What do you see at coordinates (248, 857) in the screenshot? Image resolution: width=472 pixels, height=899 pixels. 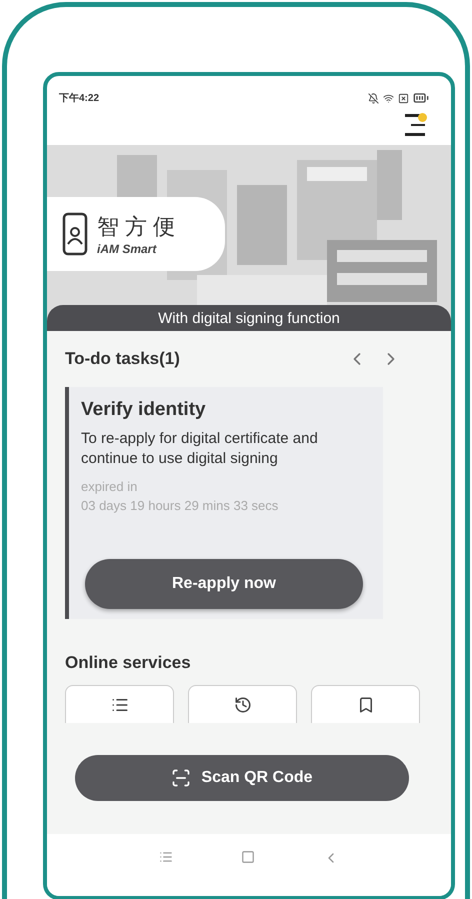 I see `home-nav-icon` at bounding box center [248, 857].